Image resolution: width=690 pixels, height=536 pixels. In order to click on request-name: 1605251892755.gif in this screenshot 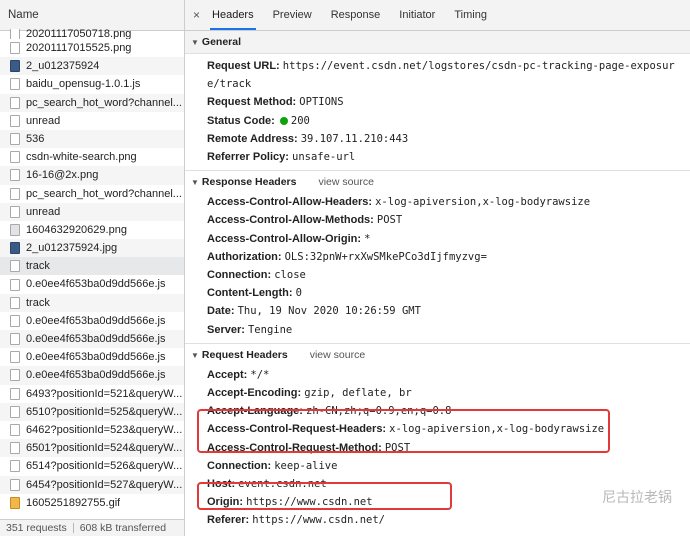, I will do `click(73, 502)`.